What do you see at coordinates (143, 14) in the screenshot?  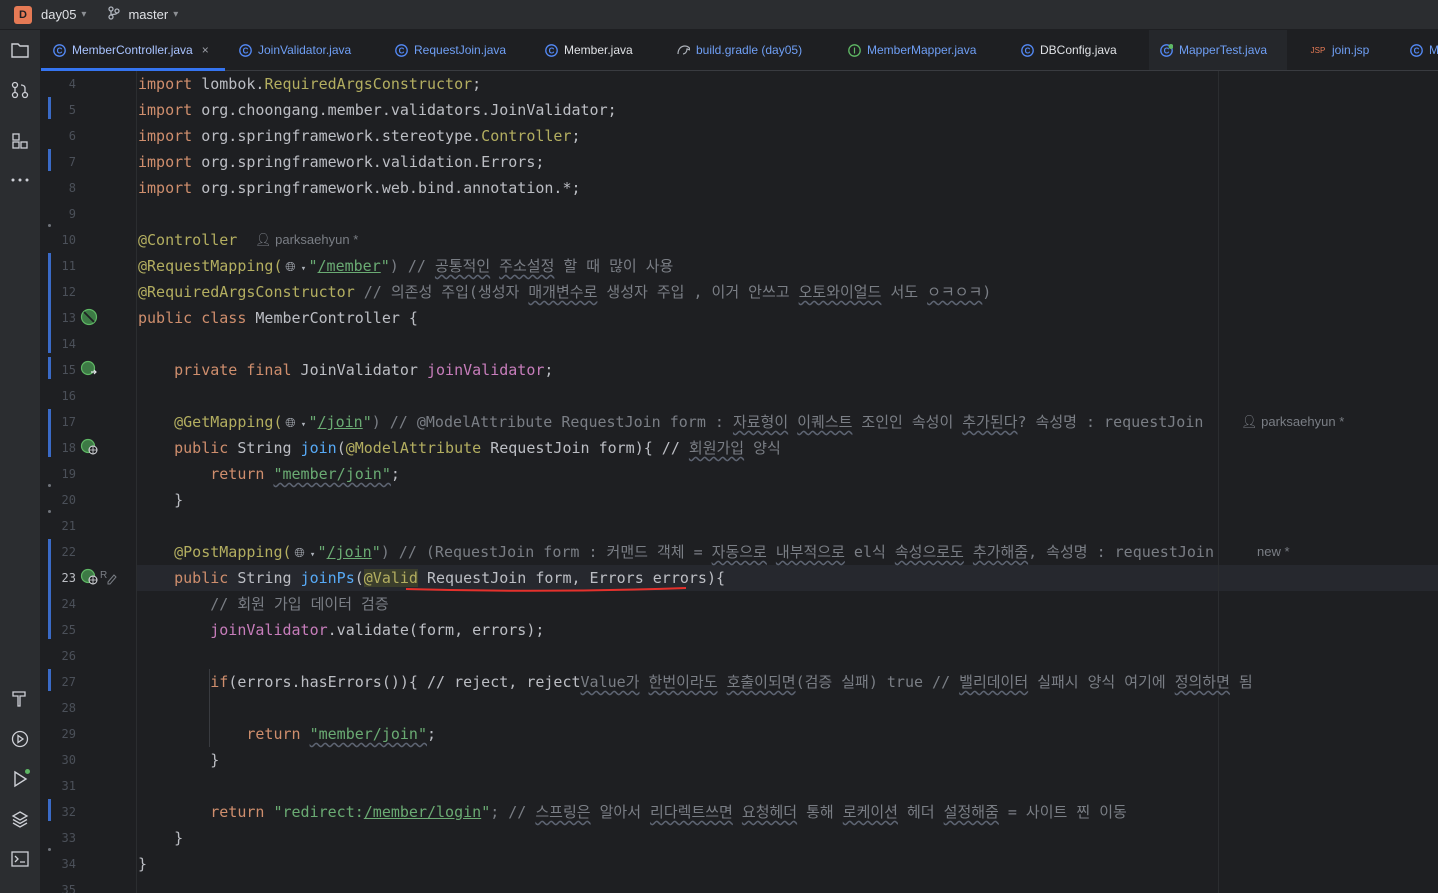 I see `branch-selector: master ▾` at bounding box center [143, 14].